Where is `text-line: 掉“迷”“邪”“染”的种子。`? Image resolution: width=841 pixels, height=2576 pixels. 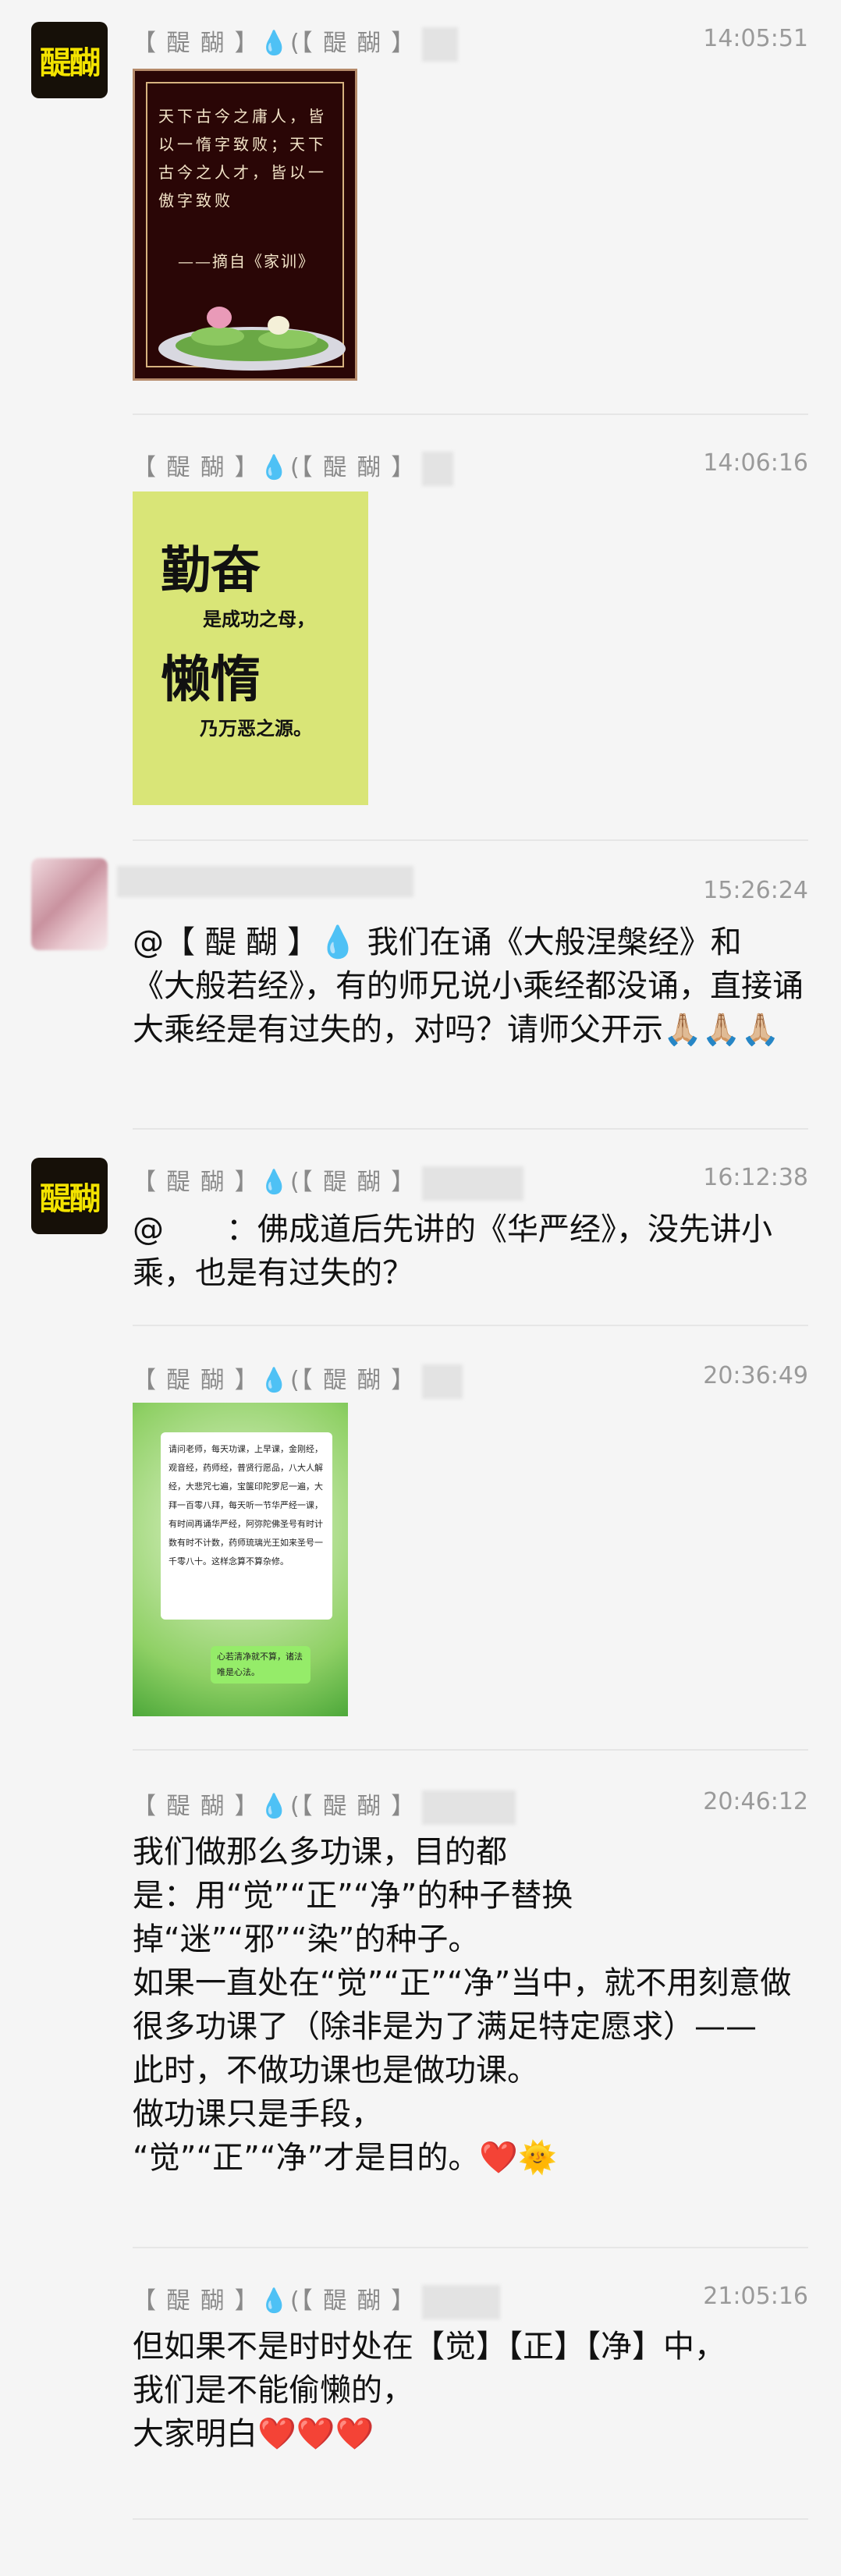
text-line: 掉“迷”“邪”“染”的种子。 is located at coordinates (306, 1939).